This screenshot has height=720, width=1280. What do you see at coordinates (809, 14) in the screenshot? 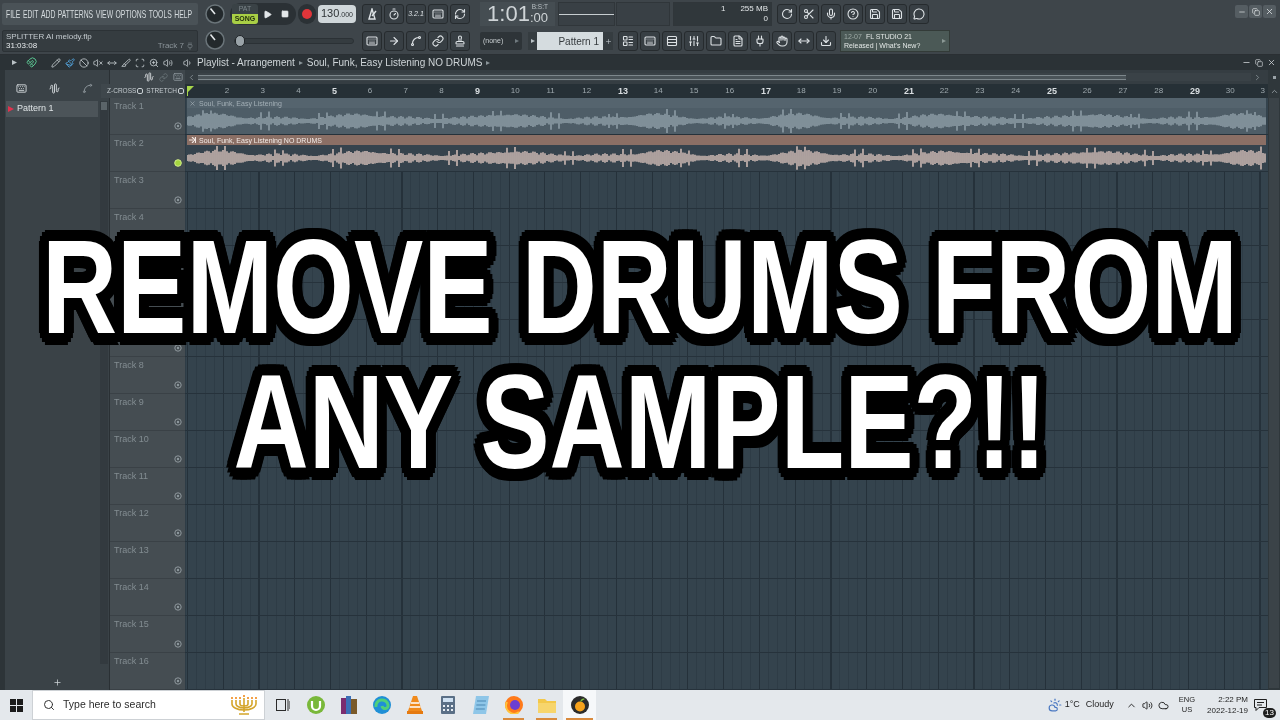
I see `cut-button` at bounding box center [809, 14].